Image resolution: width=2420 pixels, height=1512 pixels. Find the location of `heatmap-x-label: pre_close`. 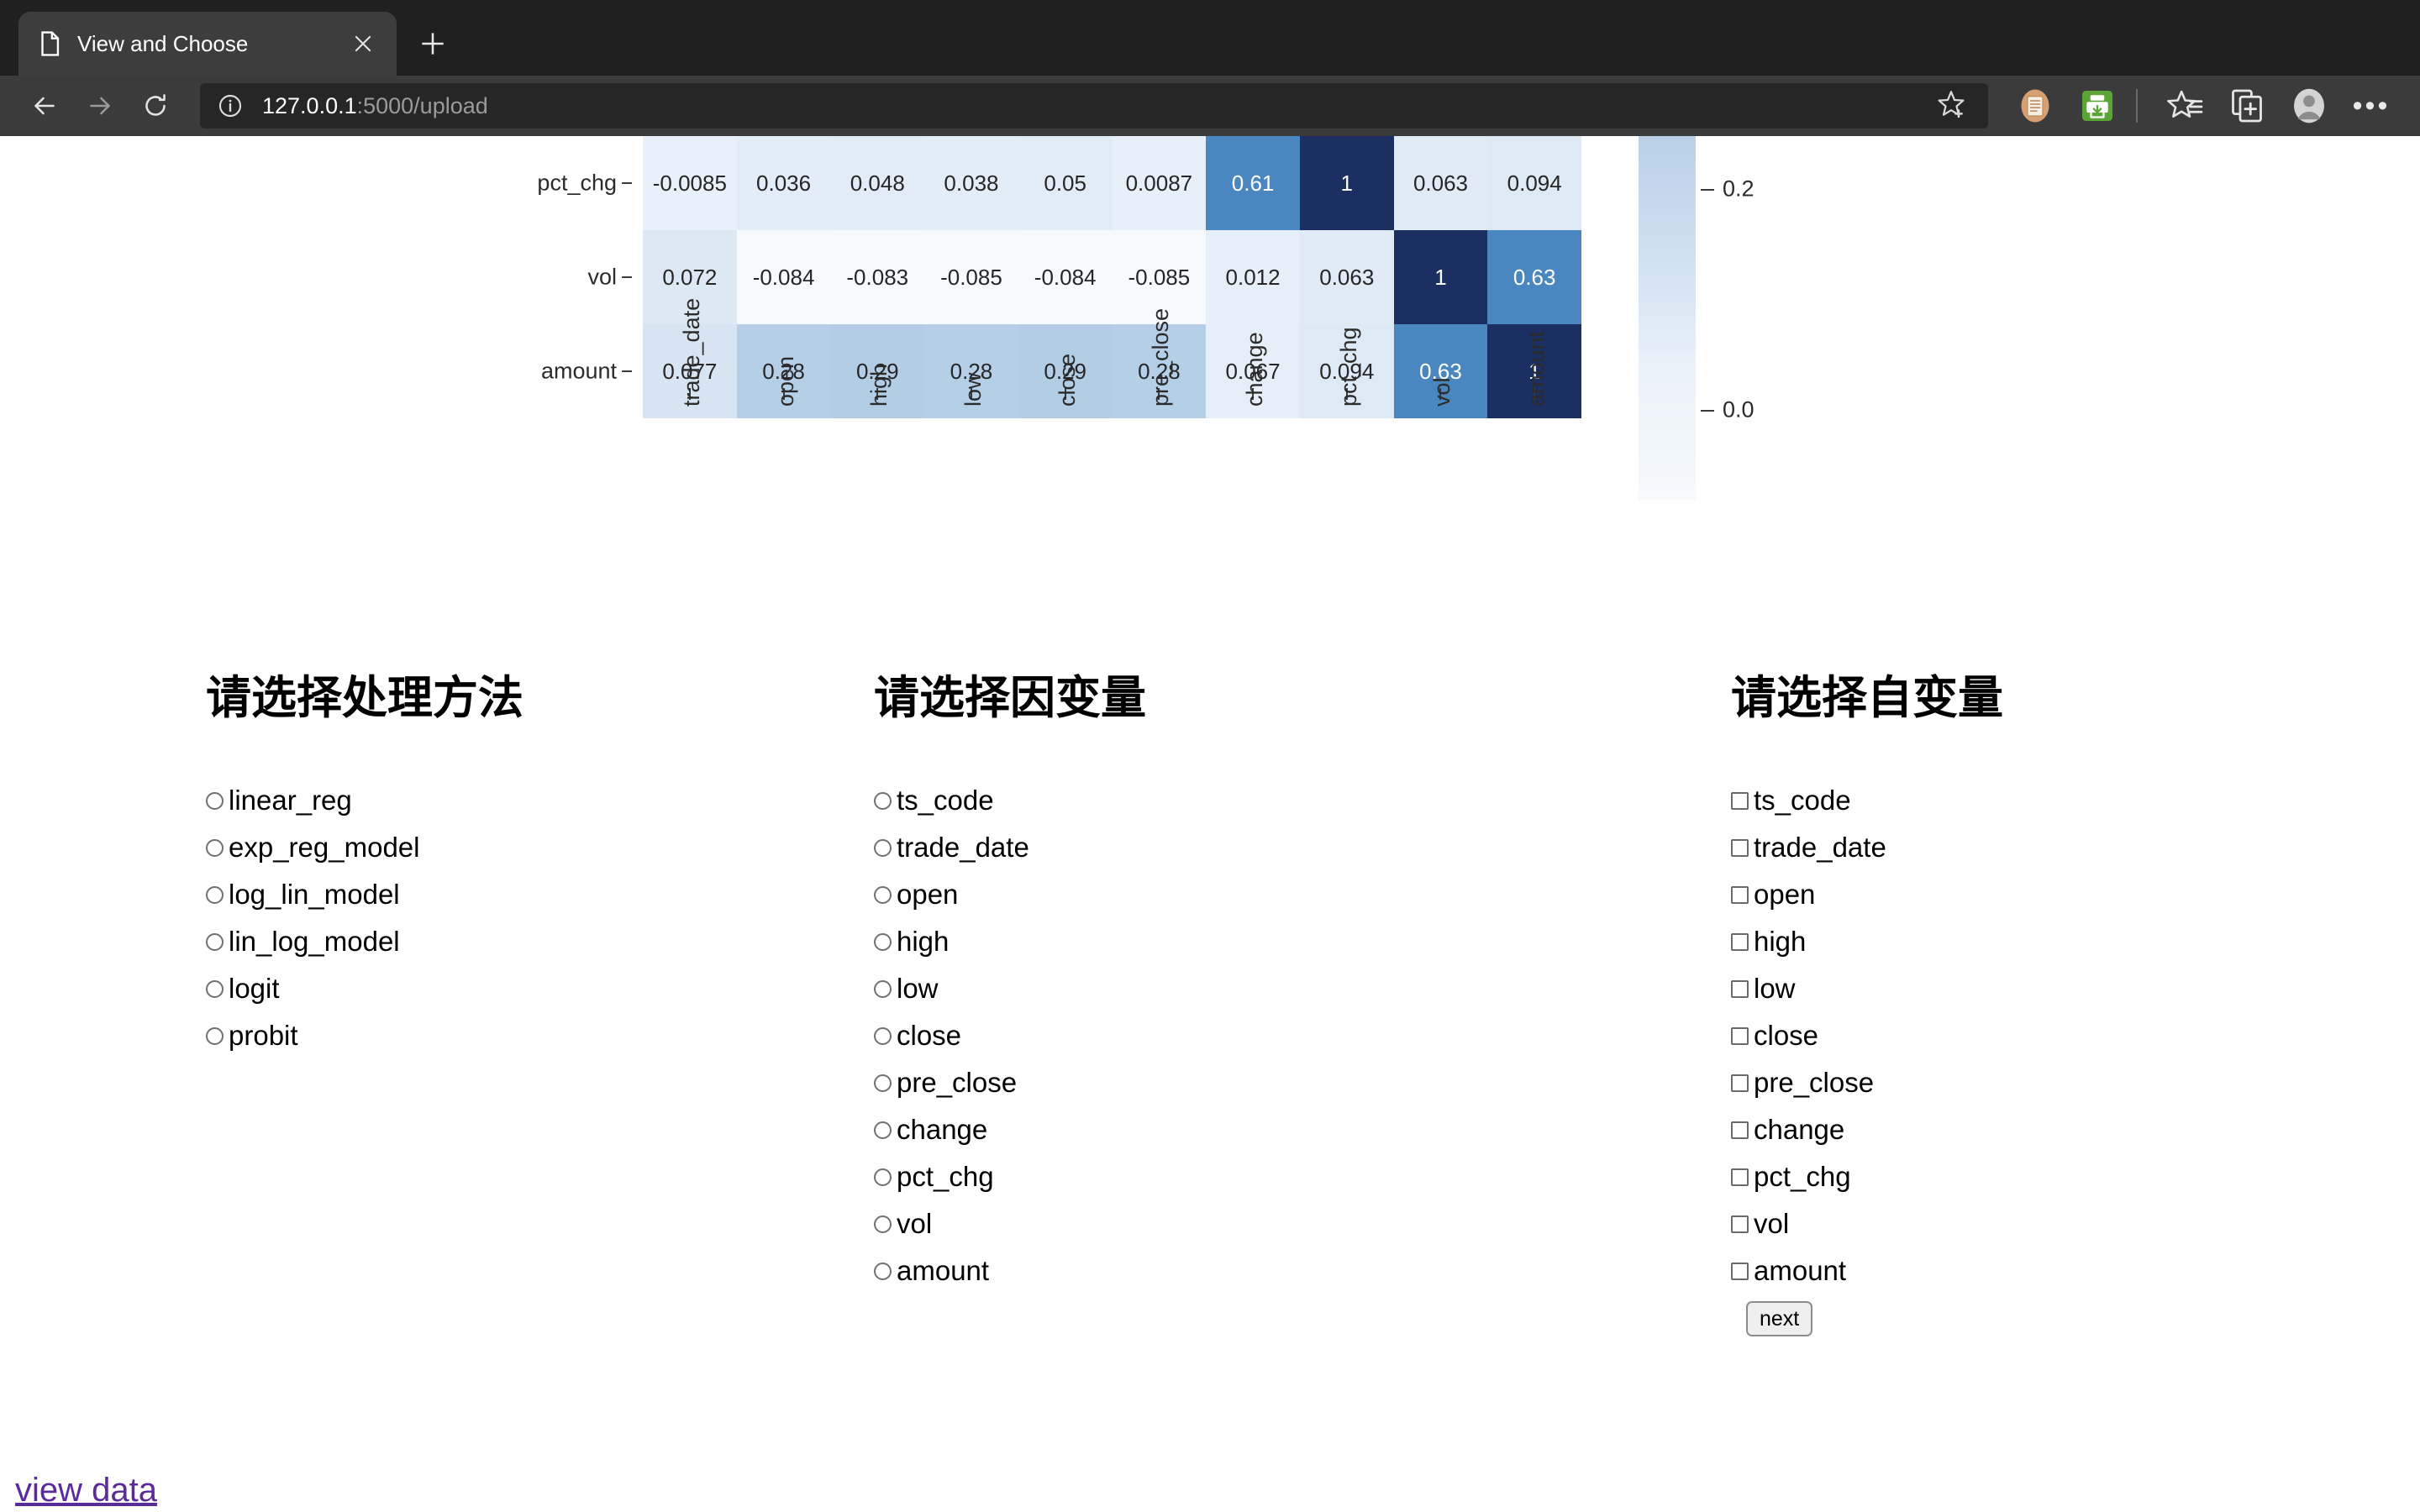

heatmap-x-label: pre_close is located at coordinates (1161, 357).